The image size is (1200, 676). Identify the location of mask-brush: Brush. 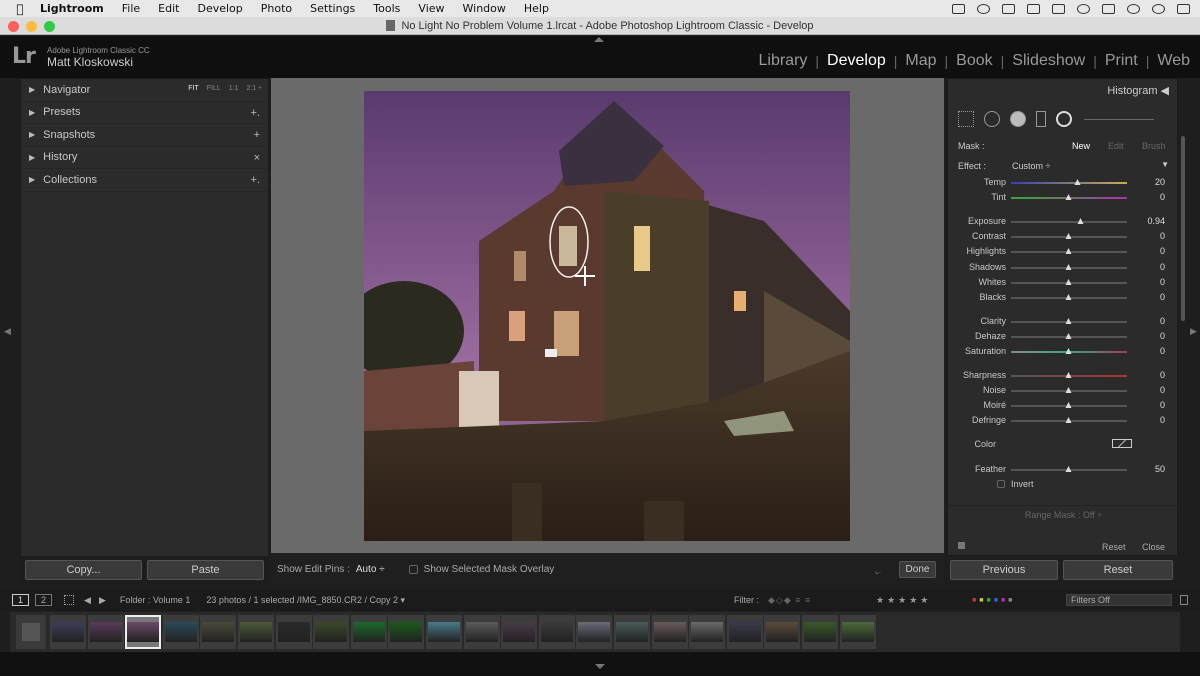
(1154, 146).